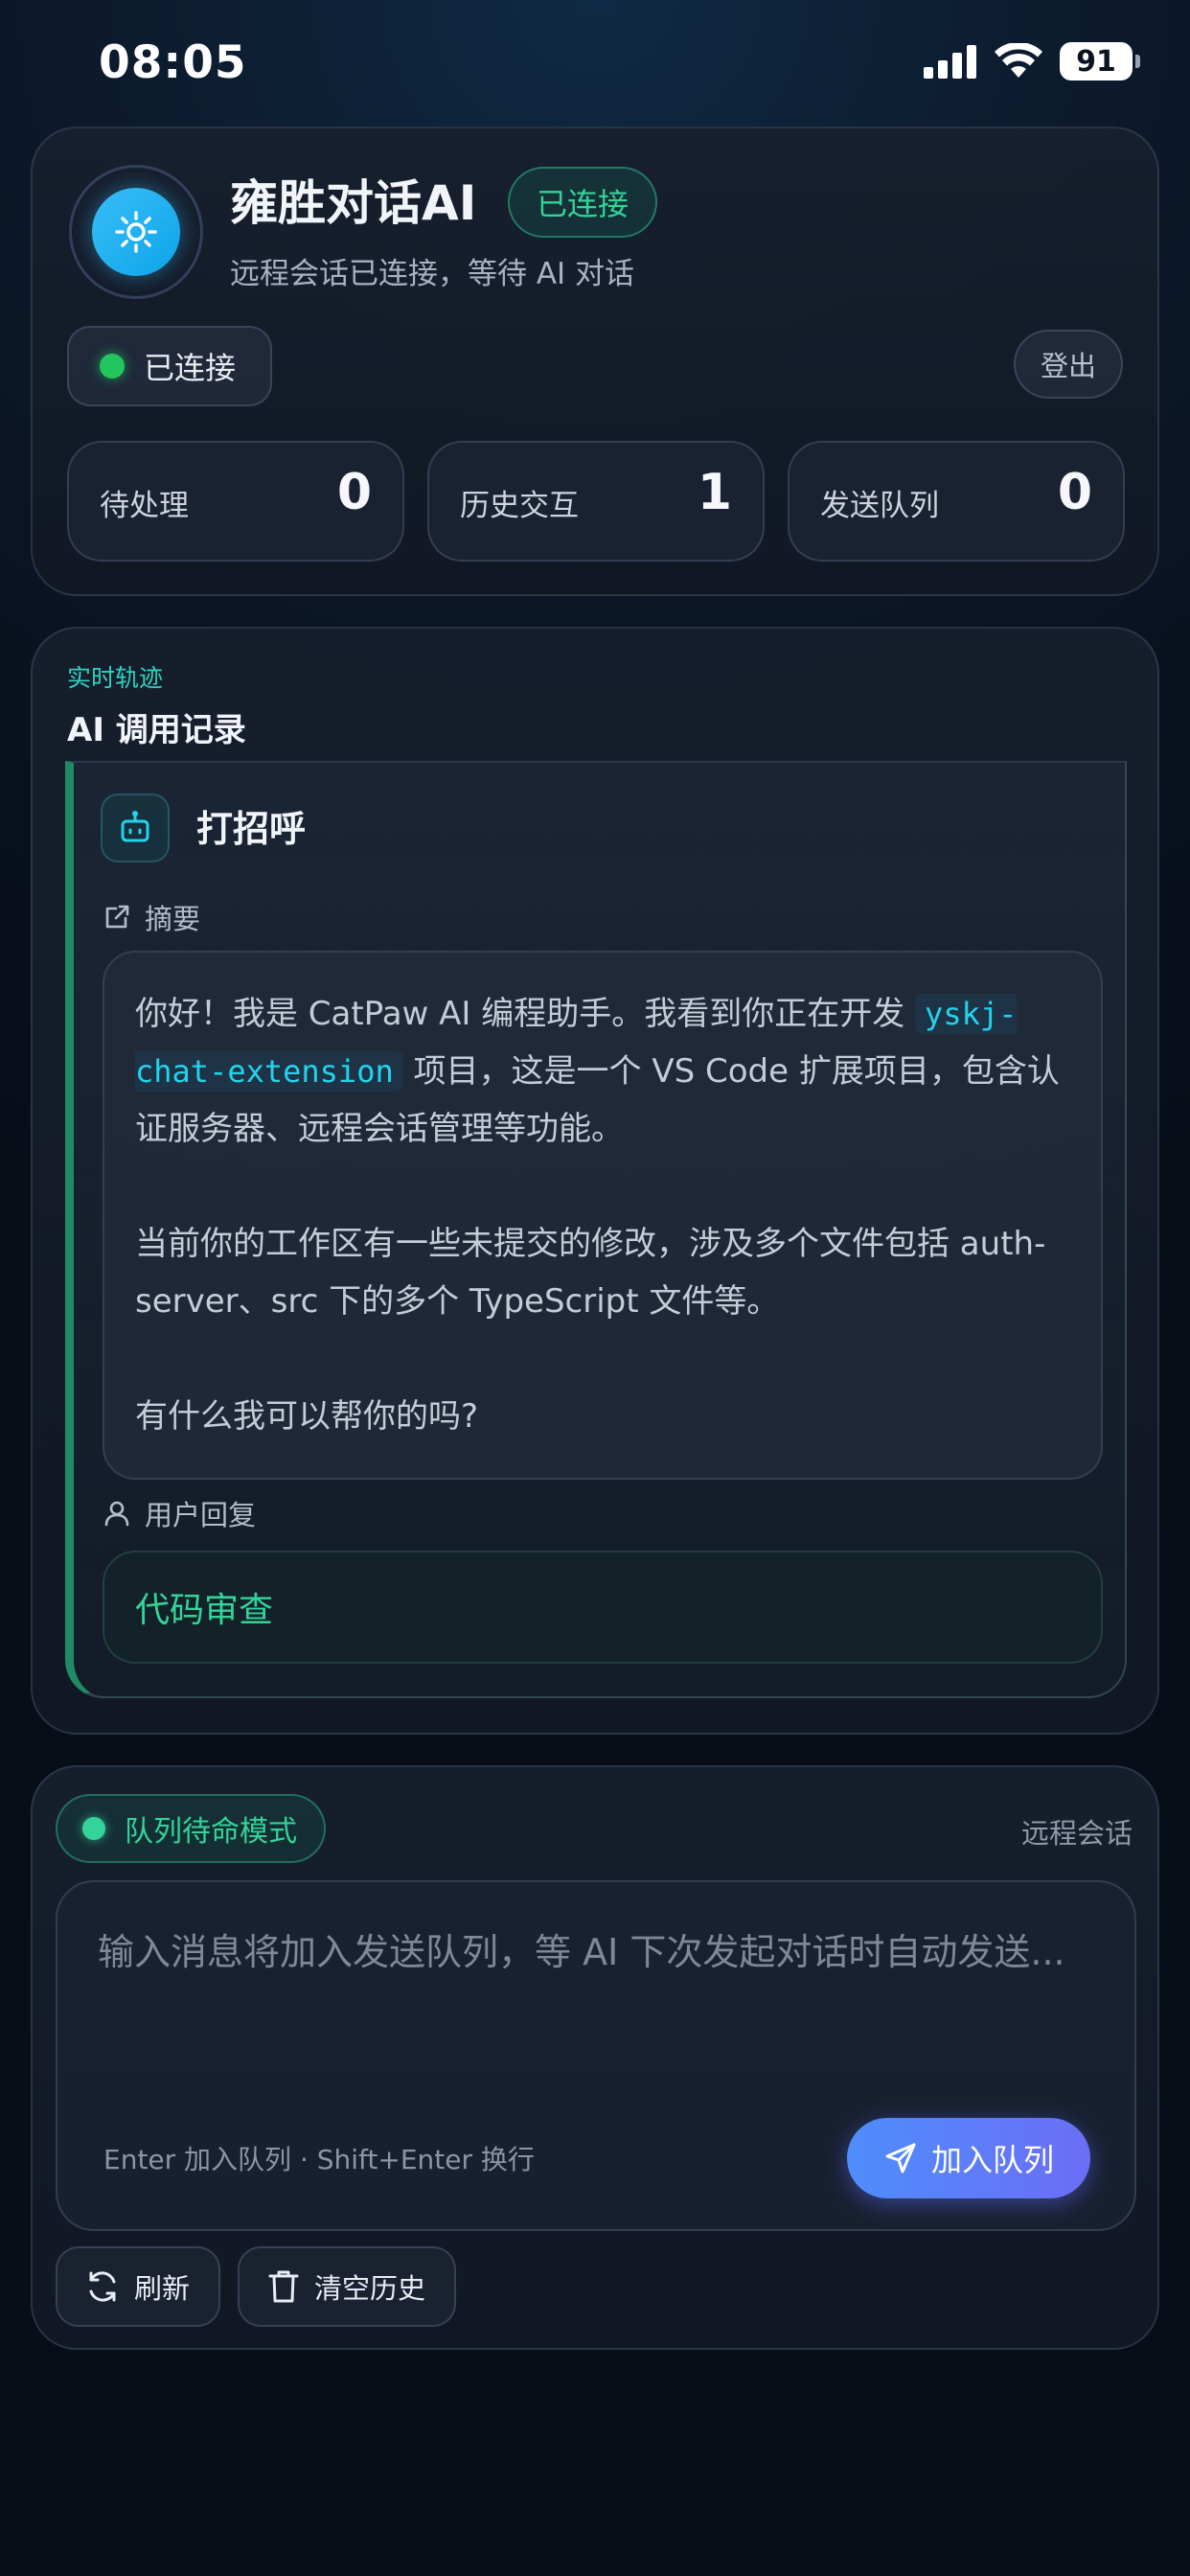 The width and height of the screenshot is (1190, 2576). I want to click on refresh-button: 刷新, so click(139, 2286).